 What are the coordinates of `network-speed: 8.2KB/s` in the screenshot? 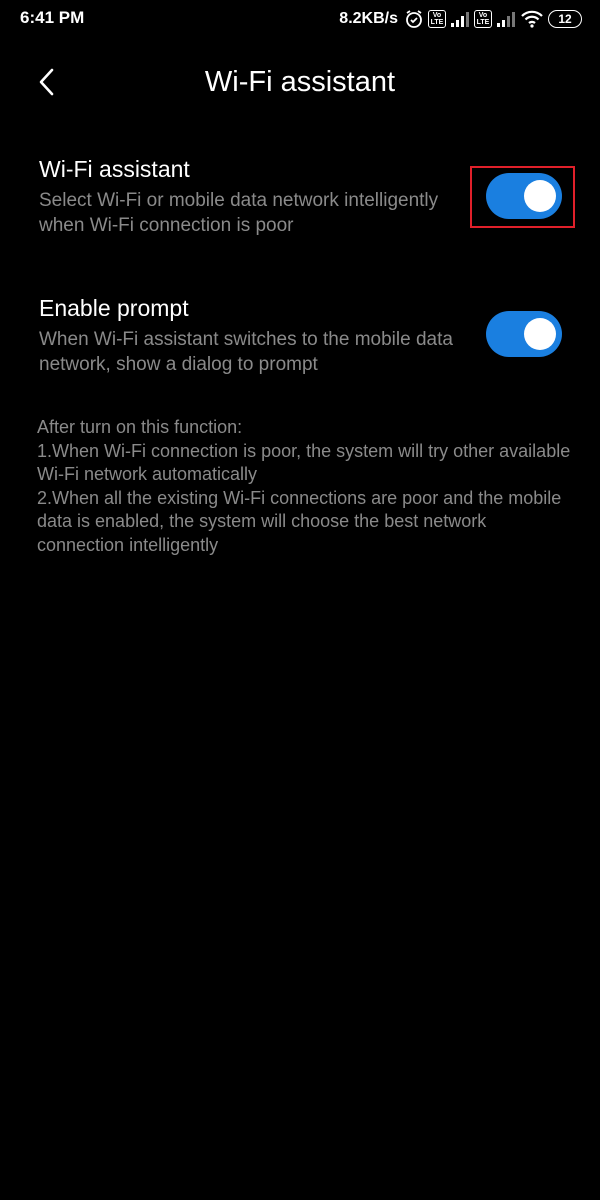 It's located at (368, 18).